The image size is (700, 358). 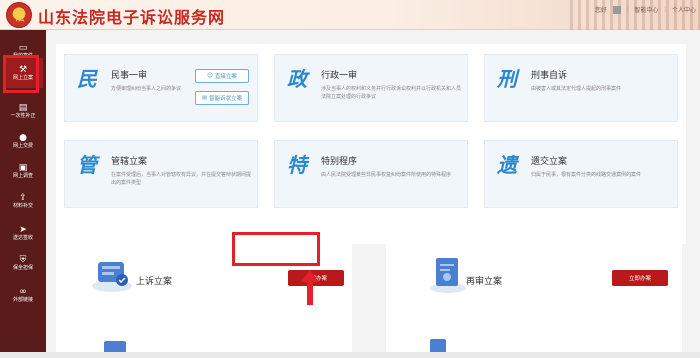 What do you see at coordinates (210, 76) in the screenshot?
I see `user-plus-icon: ☺` at bounding box center [210, 76].